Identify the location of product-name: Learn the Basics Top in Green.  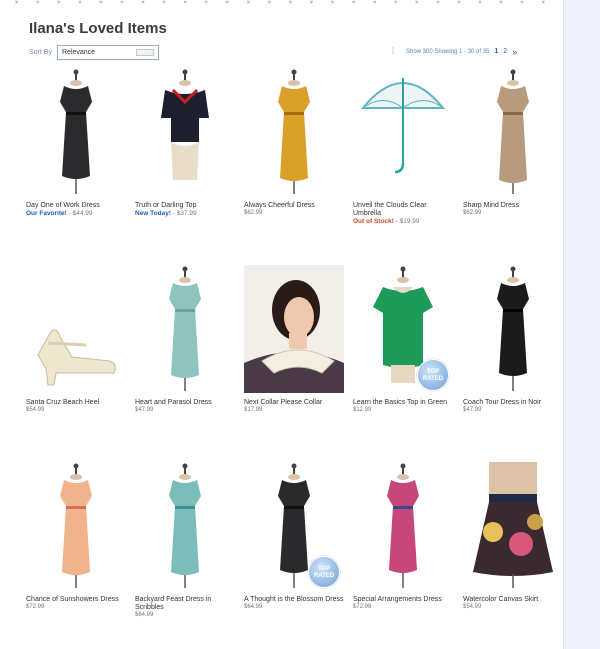
(403, 403).